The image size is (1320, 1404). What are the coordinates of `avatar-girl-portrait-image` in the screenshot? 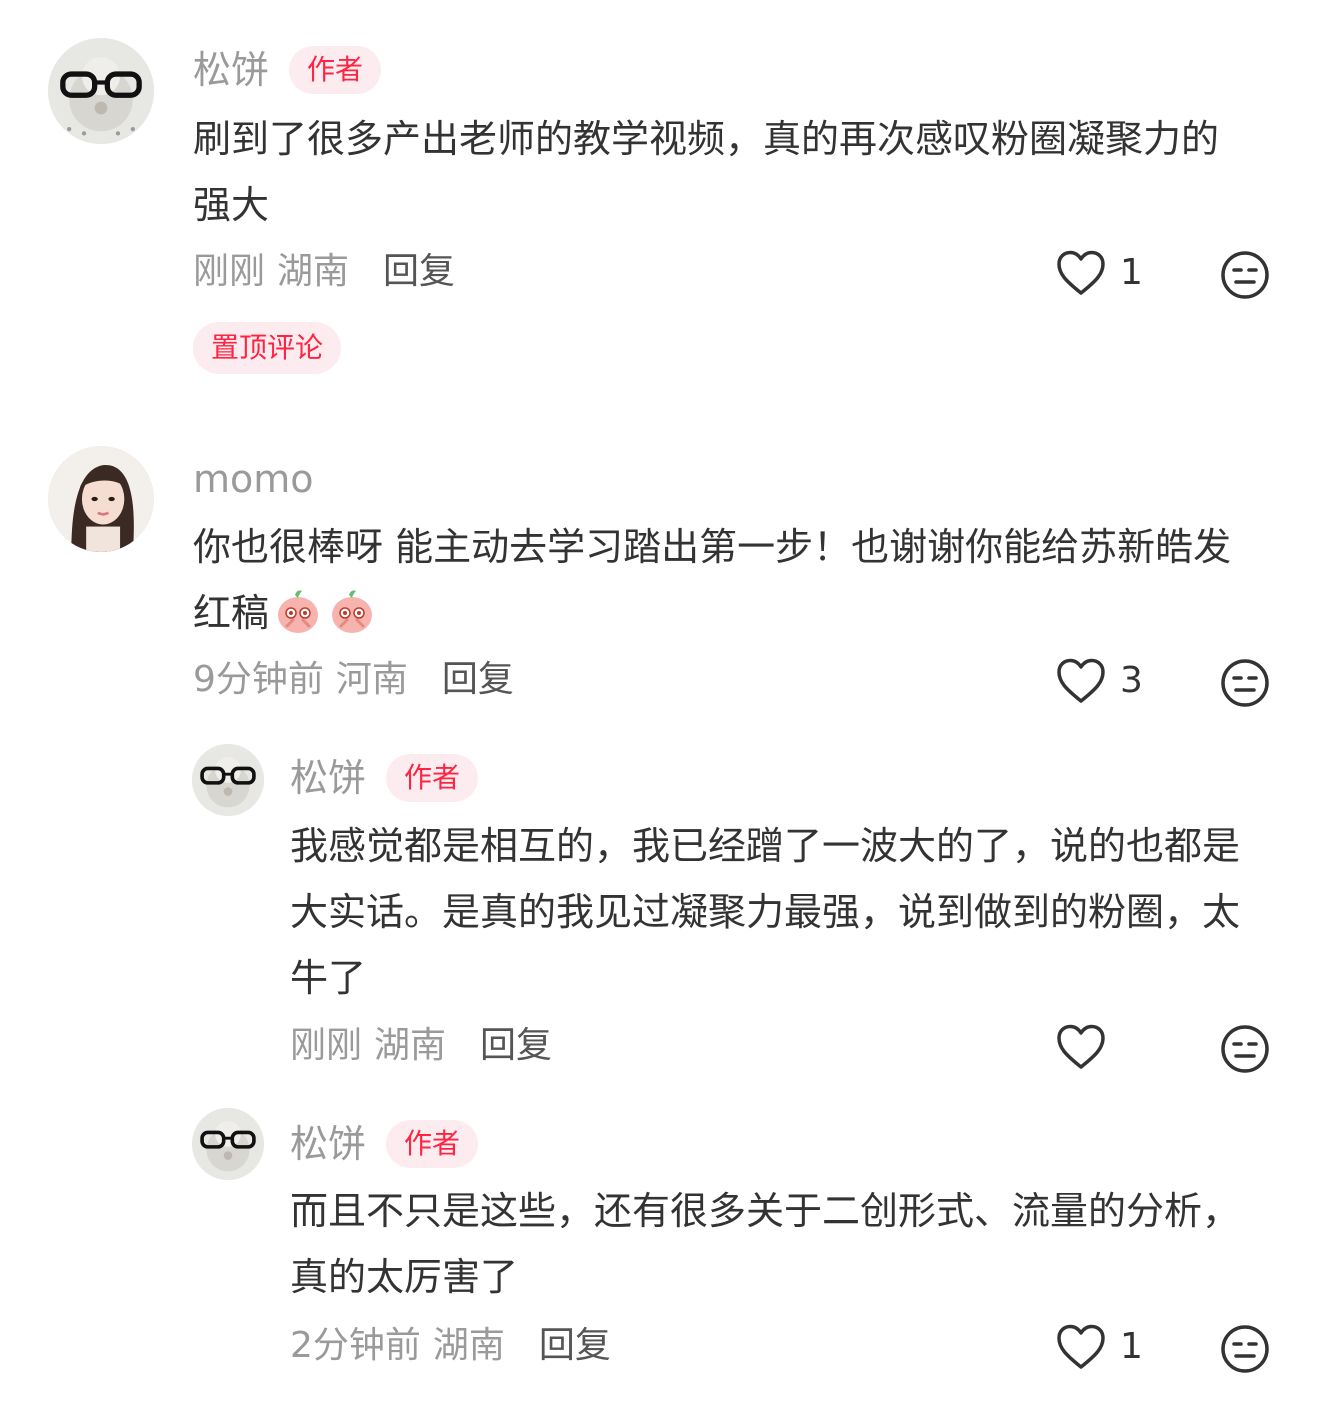 It's located at (101, 499).